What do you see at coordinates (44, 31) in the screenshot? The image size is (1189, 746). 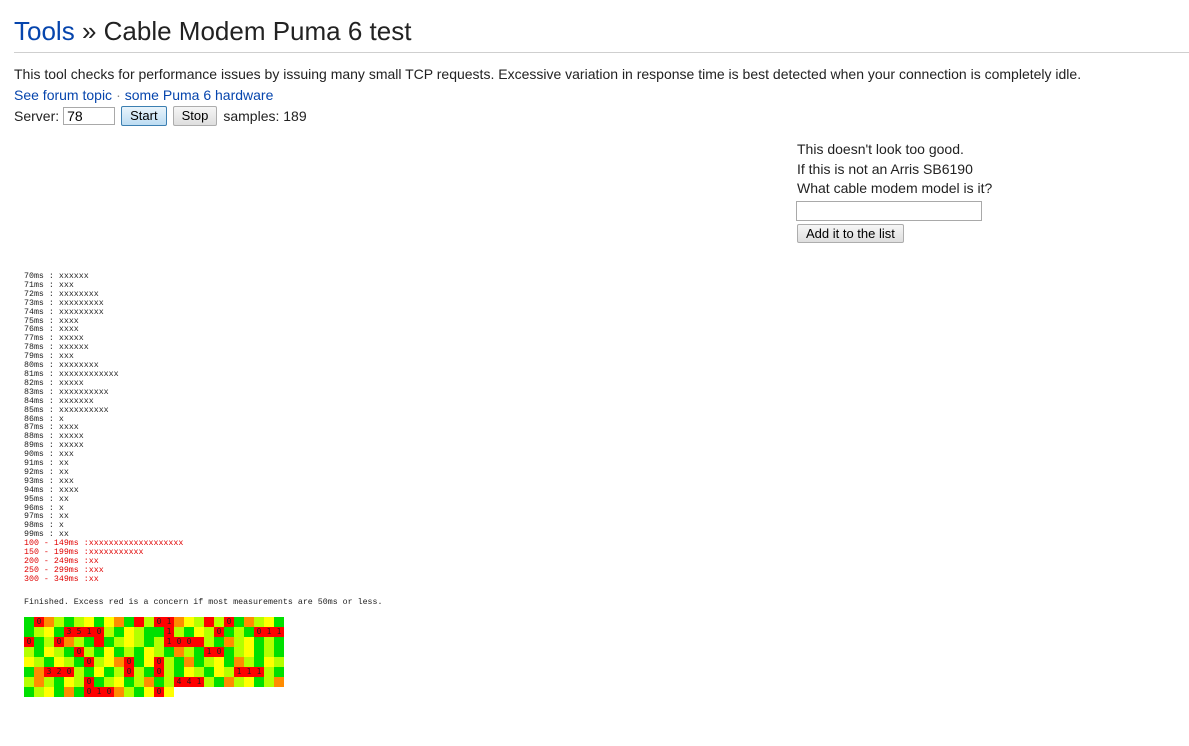 I see `breadcrumb-tools-link: Tools` at bounding box center [44, 31].